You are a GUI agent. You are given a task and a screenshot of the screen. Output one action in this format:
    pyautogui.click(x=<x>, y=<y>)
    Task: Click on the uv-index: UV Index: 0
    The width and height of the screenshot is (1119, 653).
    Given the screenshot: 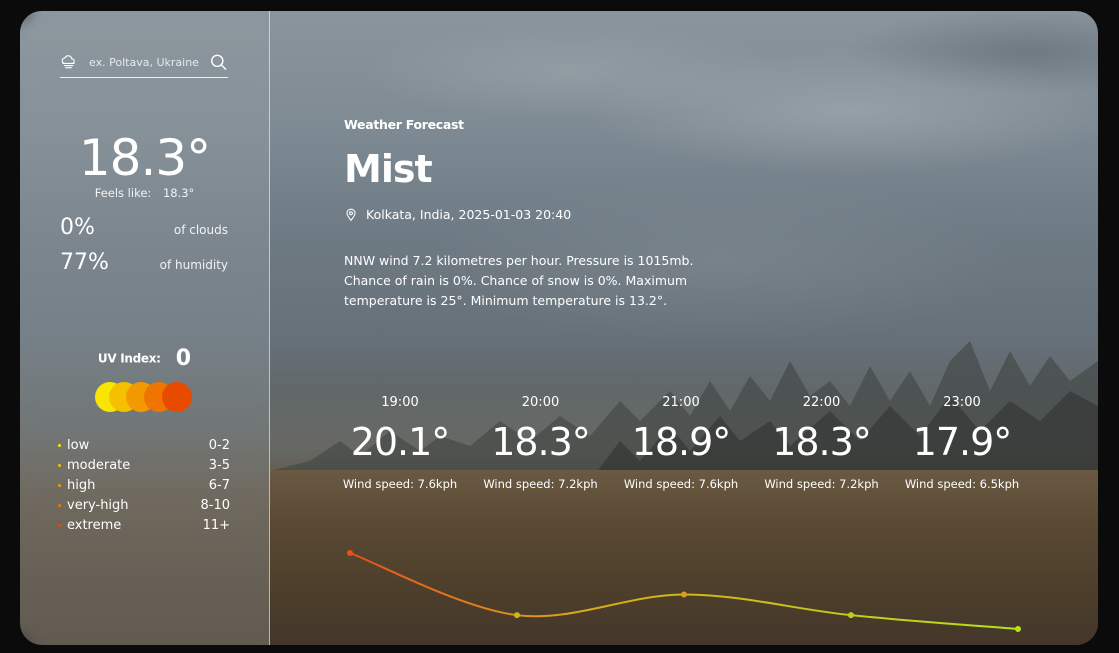 What is the action you would take?
    pyautogui.click(x=144, y=358)
    